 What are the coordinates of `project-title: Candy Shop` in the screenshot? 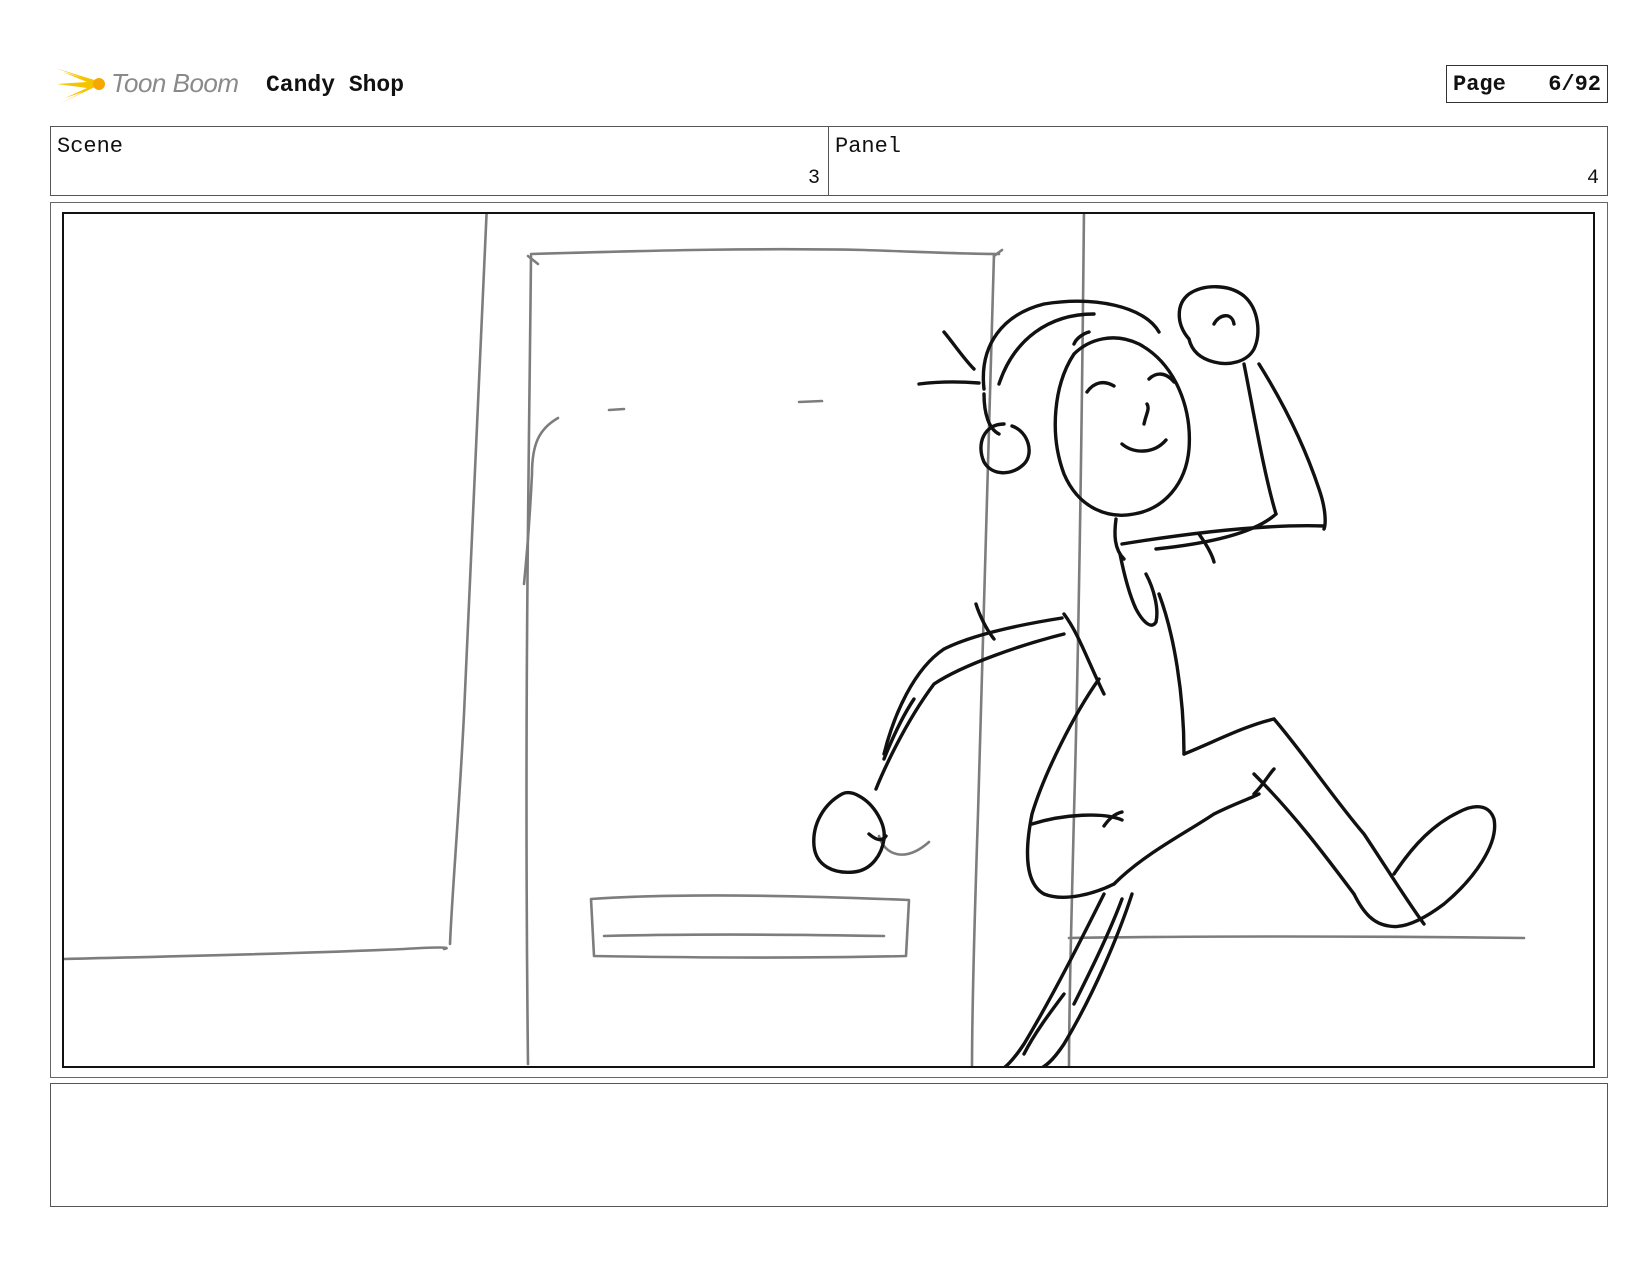 It's located at (335, 85).